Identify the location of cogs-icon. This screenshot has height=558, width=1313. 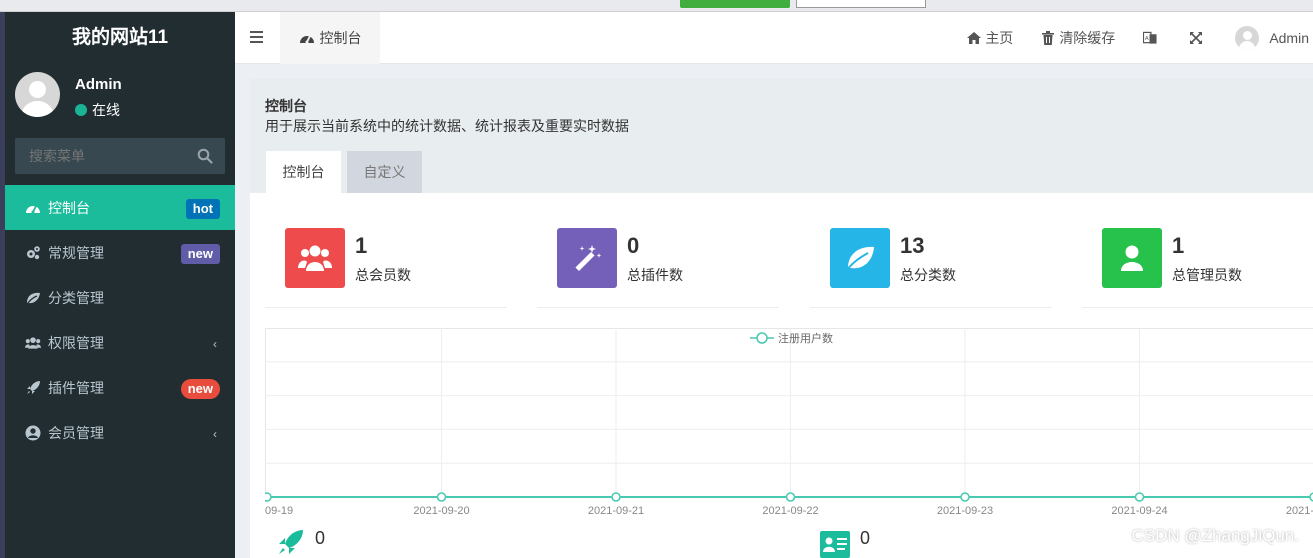
(33, 253).